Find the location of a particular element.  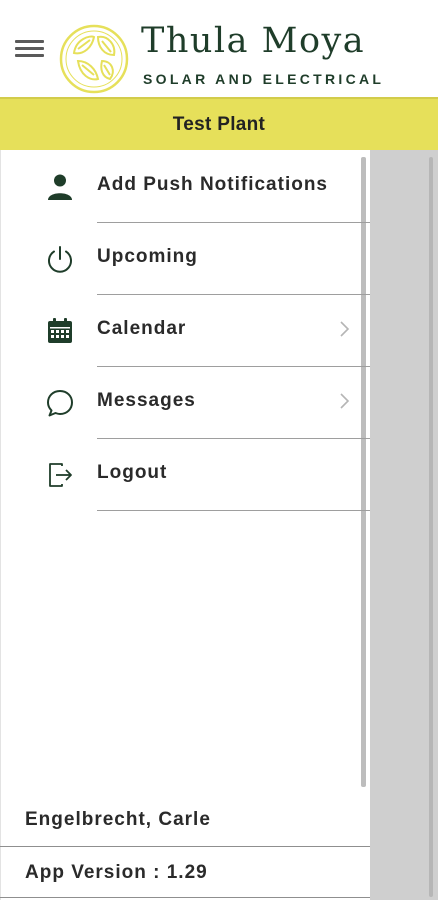

calendar-icon is located at coordinates (60, 331).